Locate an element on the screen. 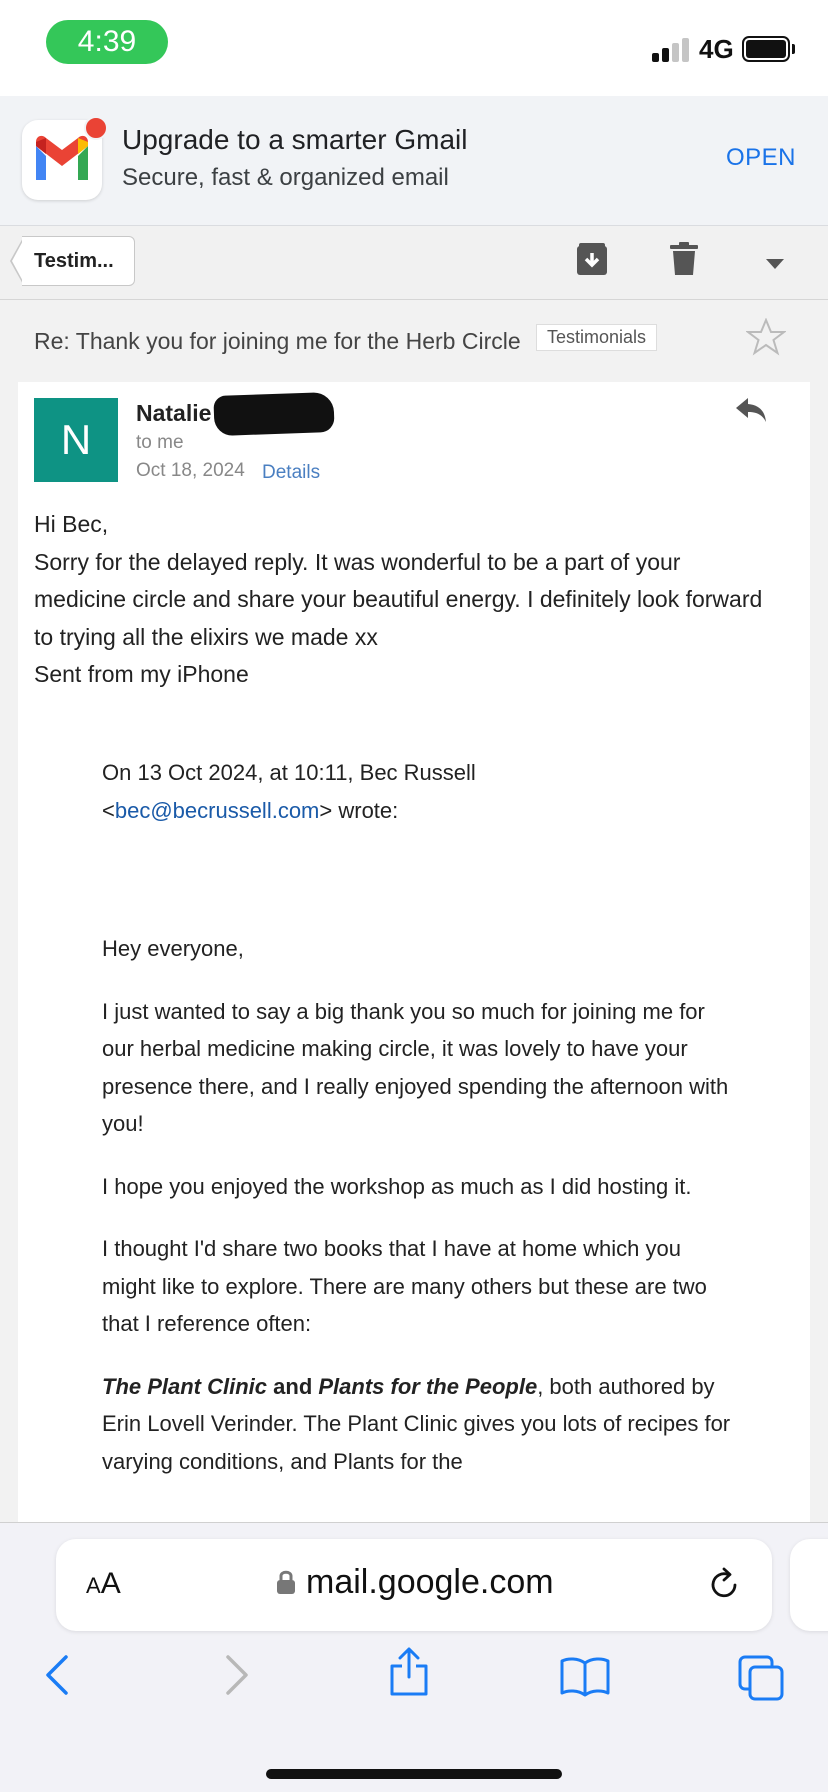 This screenshot has height=1792, width=828. battery-icon is located at coordinates (766, 49).